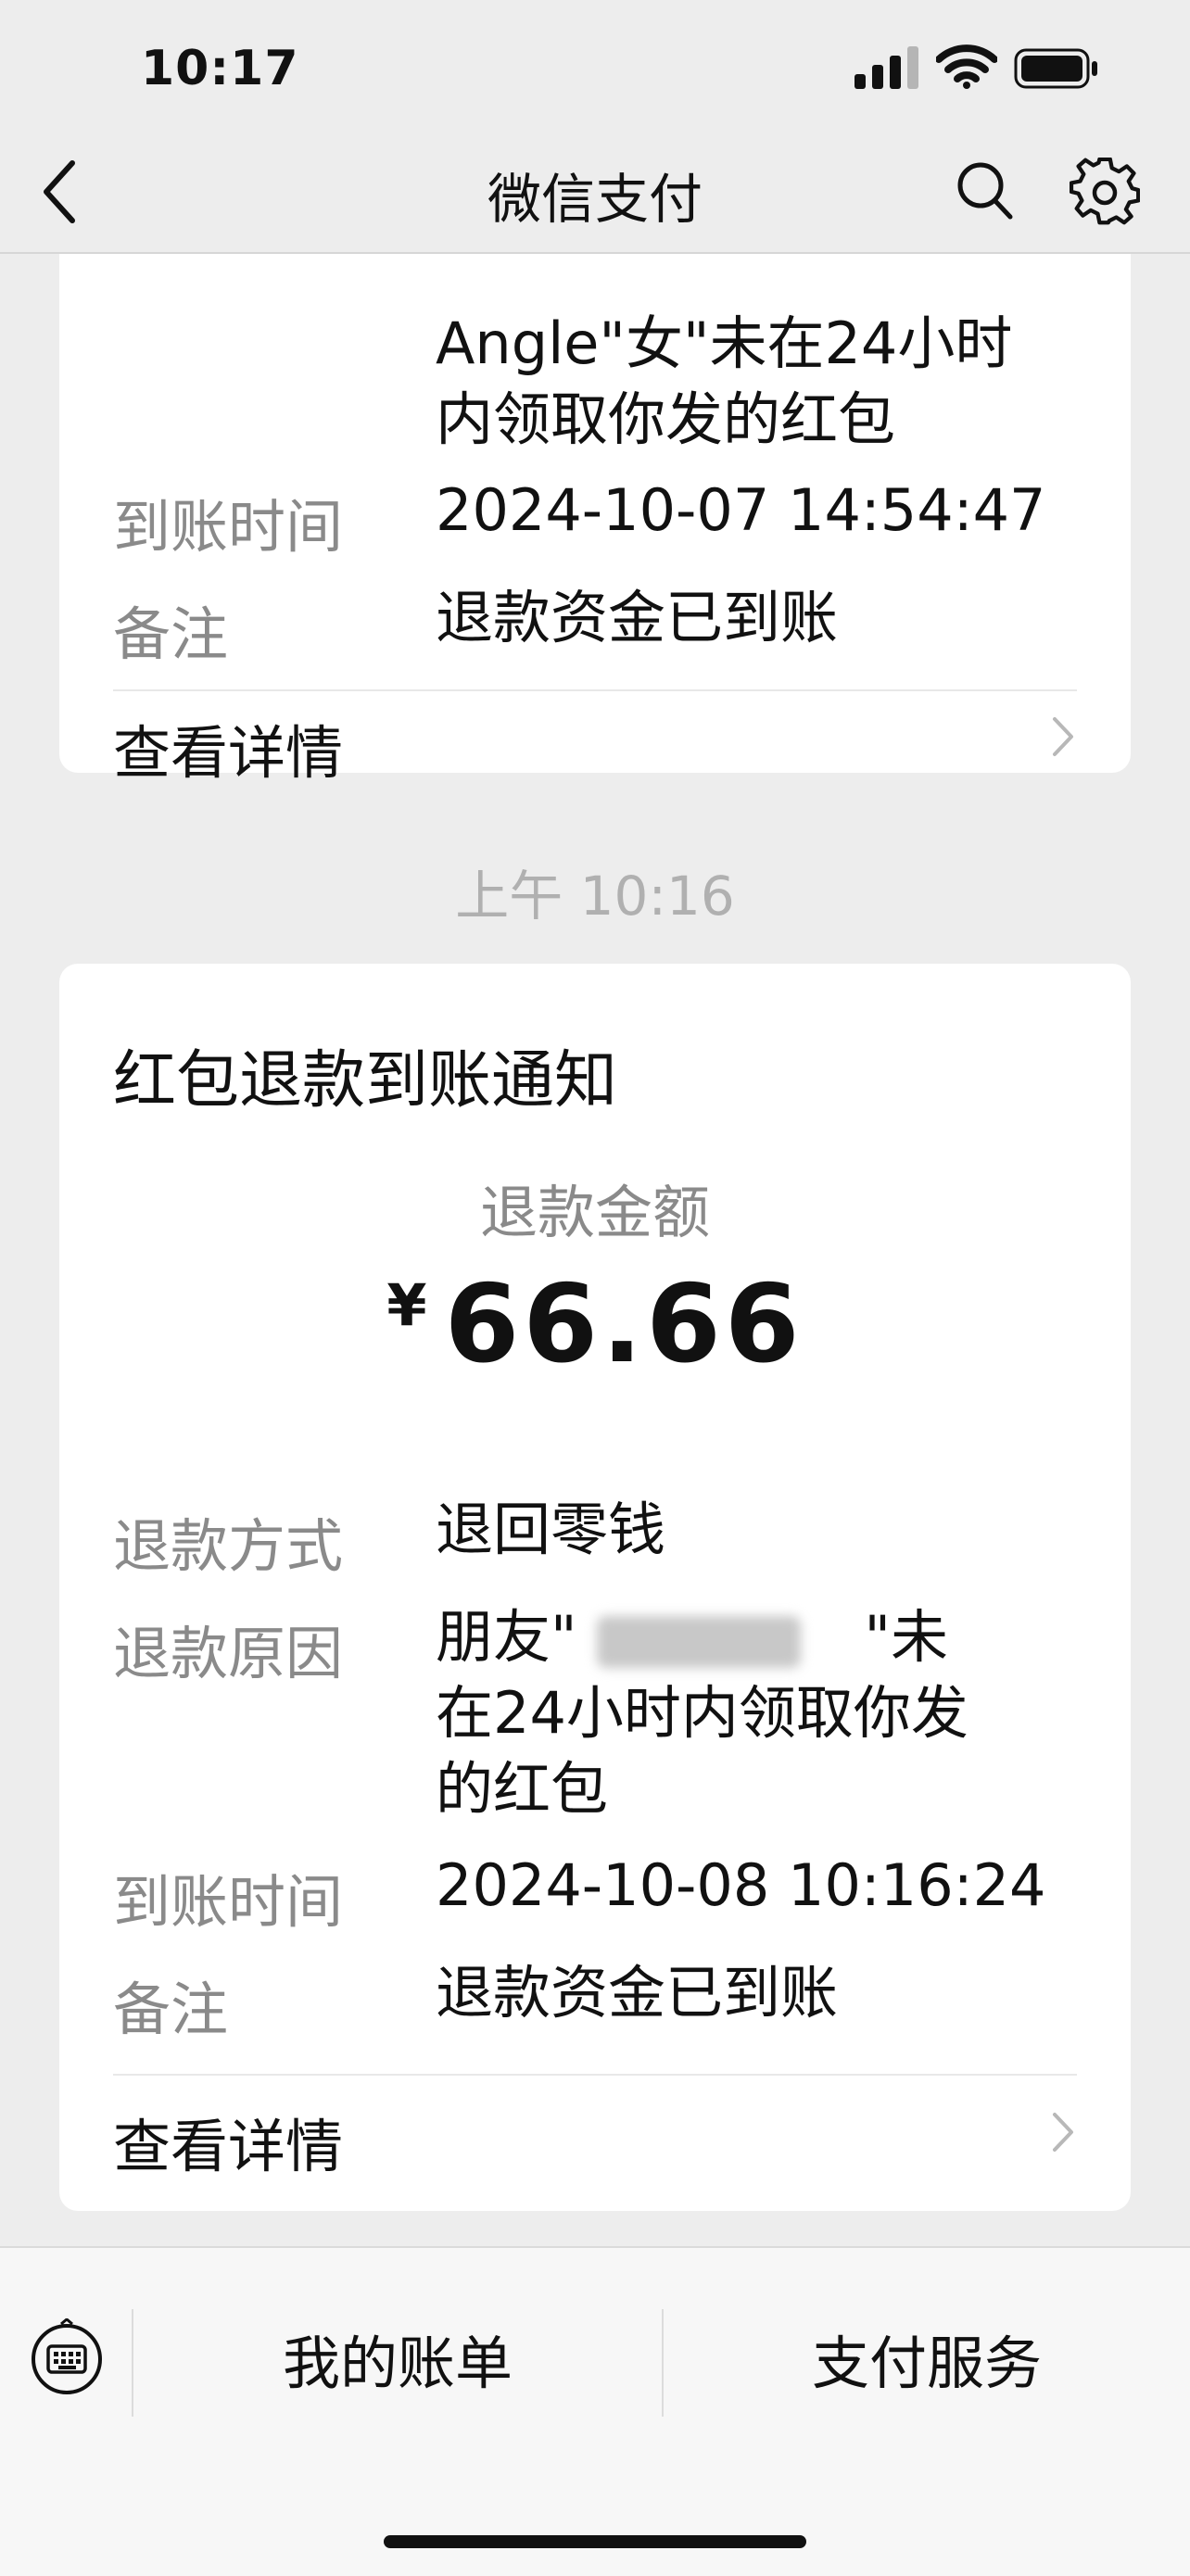 This screenshot has height=2576, width=1190. Describe the element at coordinates (724, 343) in the screenshot. I see `refund-reason-line-1: Angle"女"未在24小时` at that location.